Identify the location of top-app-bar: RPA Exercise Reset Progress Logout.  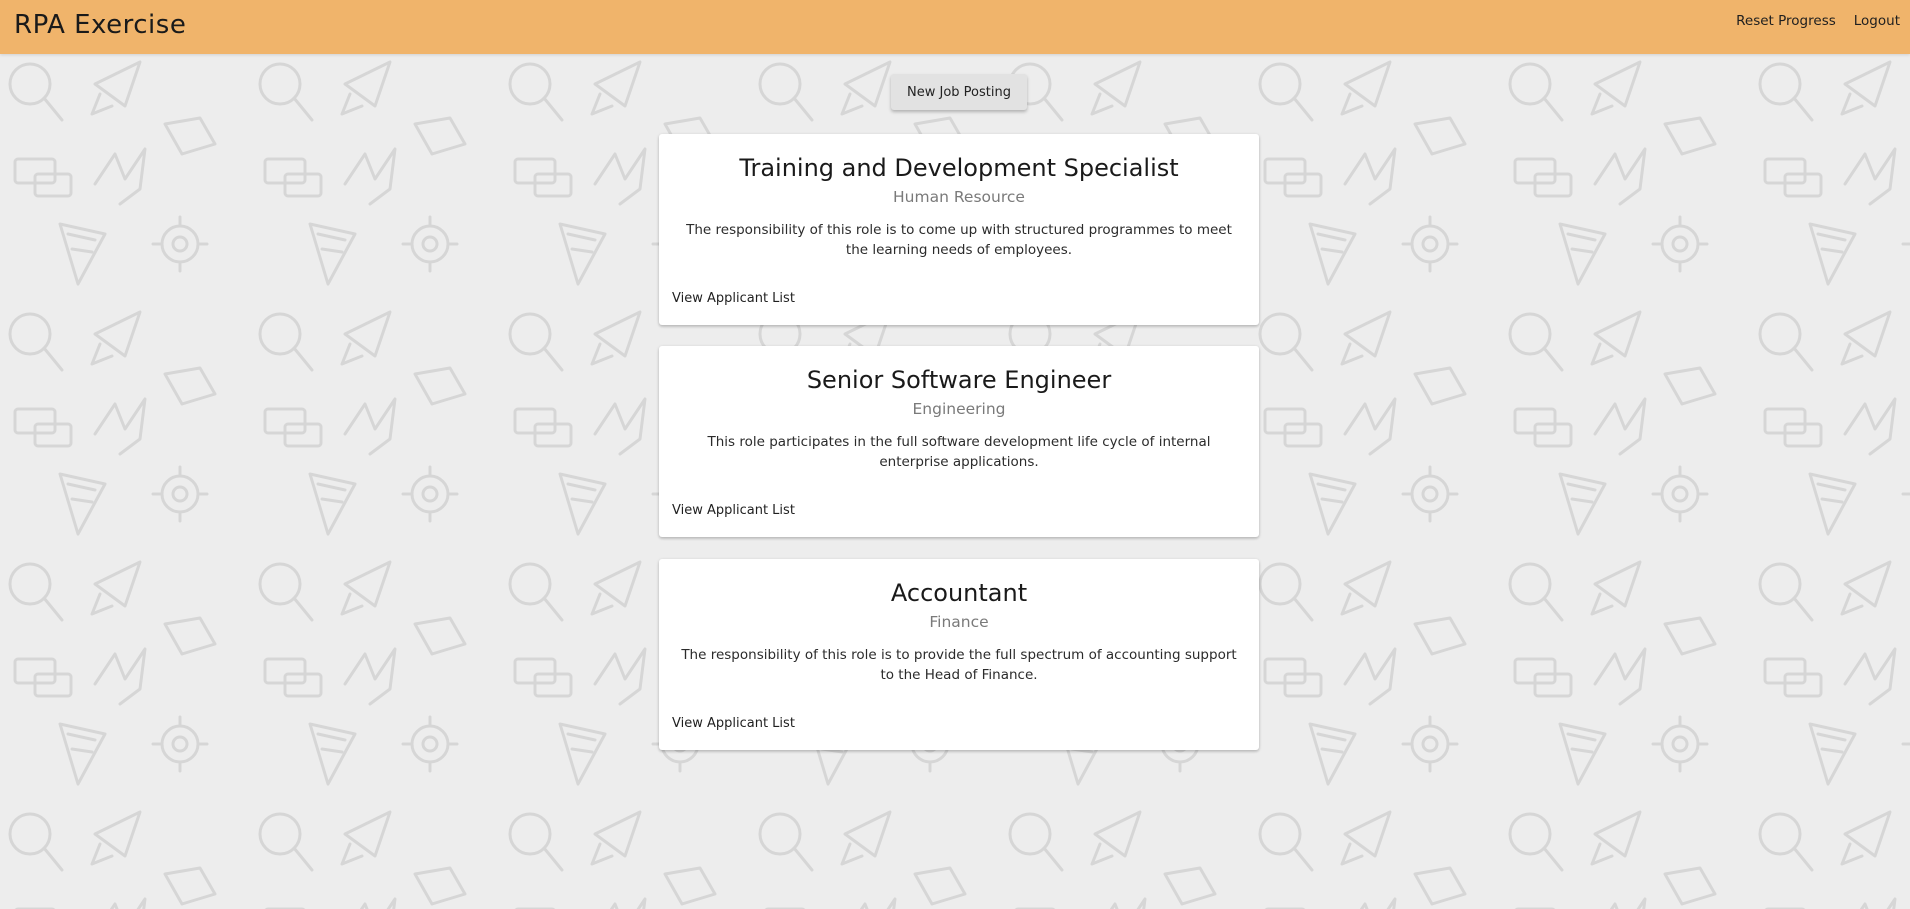
(955, 27).